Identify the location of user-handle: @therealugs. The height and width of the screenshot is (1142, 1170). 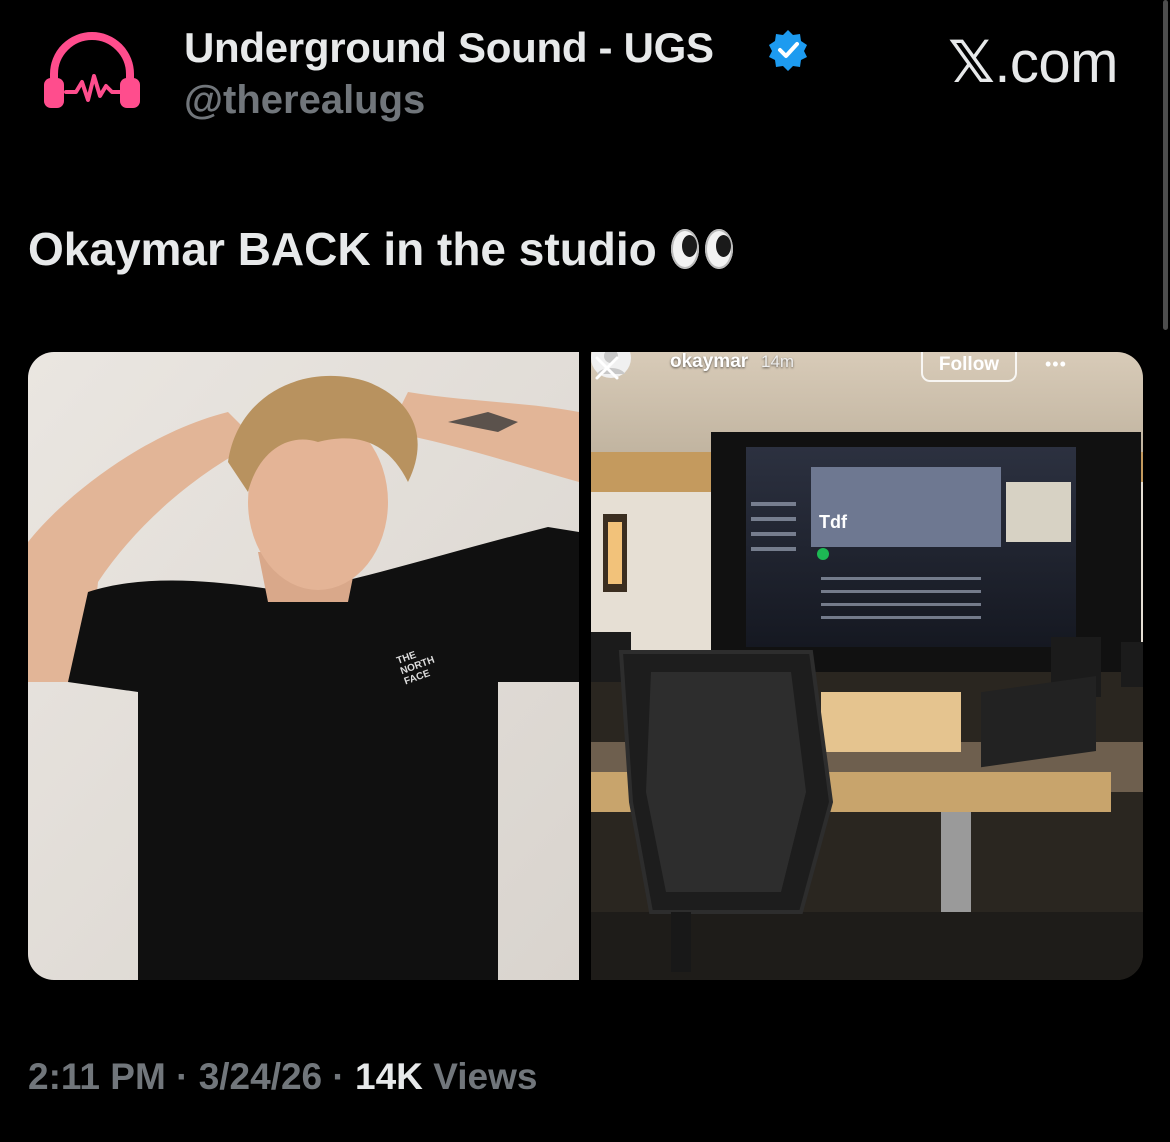
(304, 100).